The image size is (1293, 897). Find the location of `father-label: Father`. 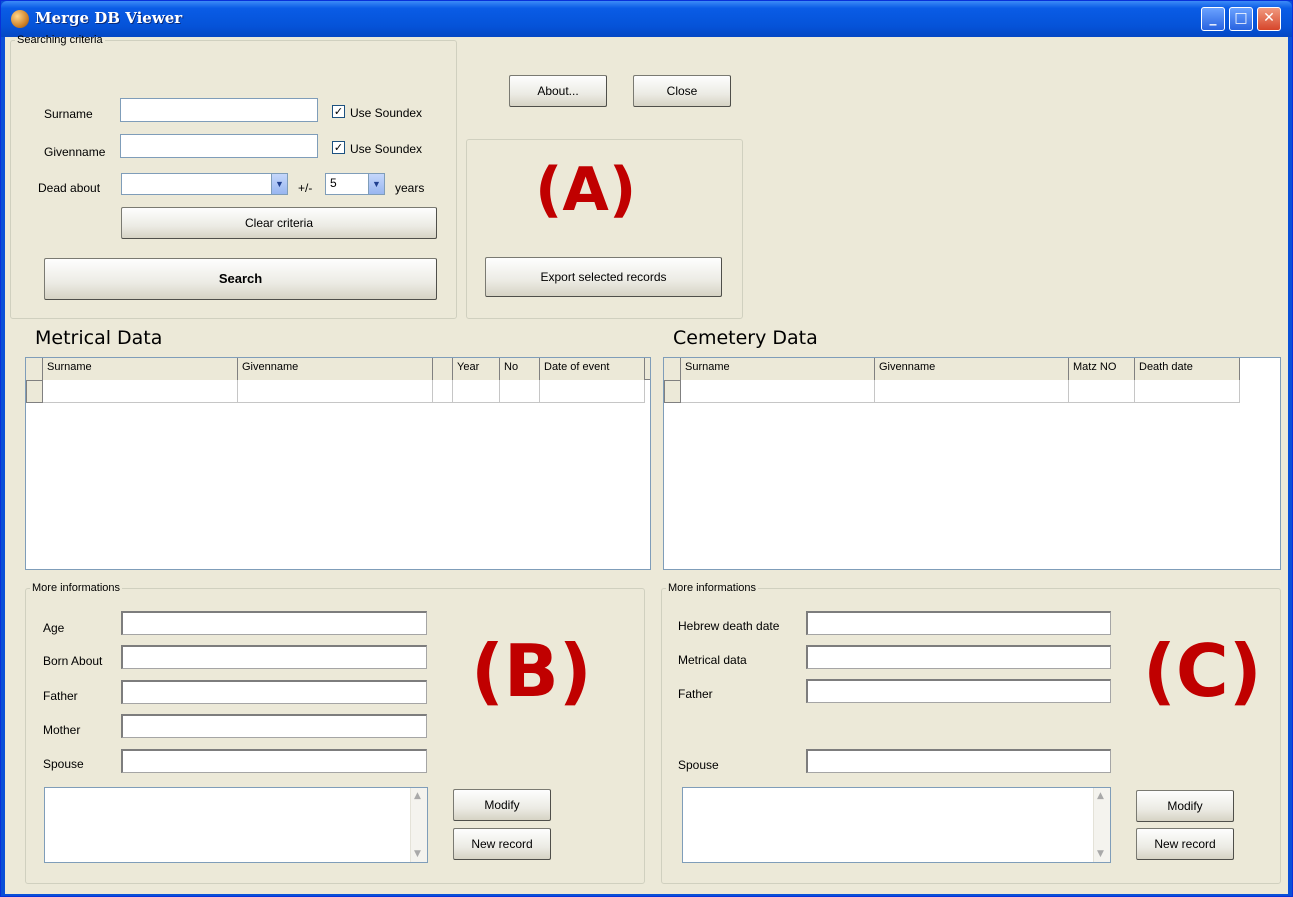

father-label: Father is located at coordinates (60, 696).